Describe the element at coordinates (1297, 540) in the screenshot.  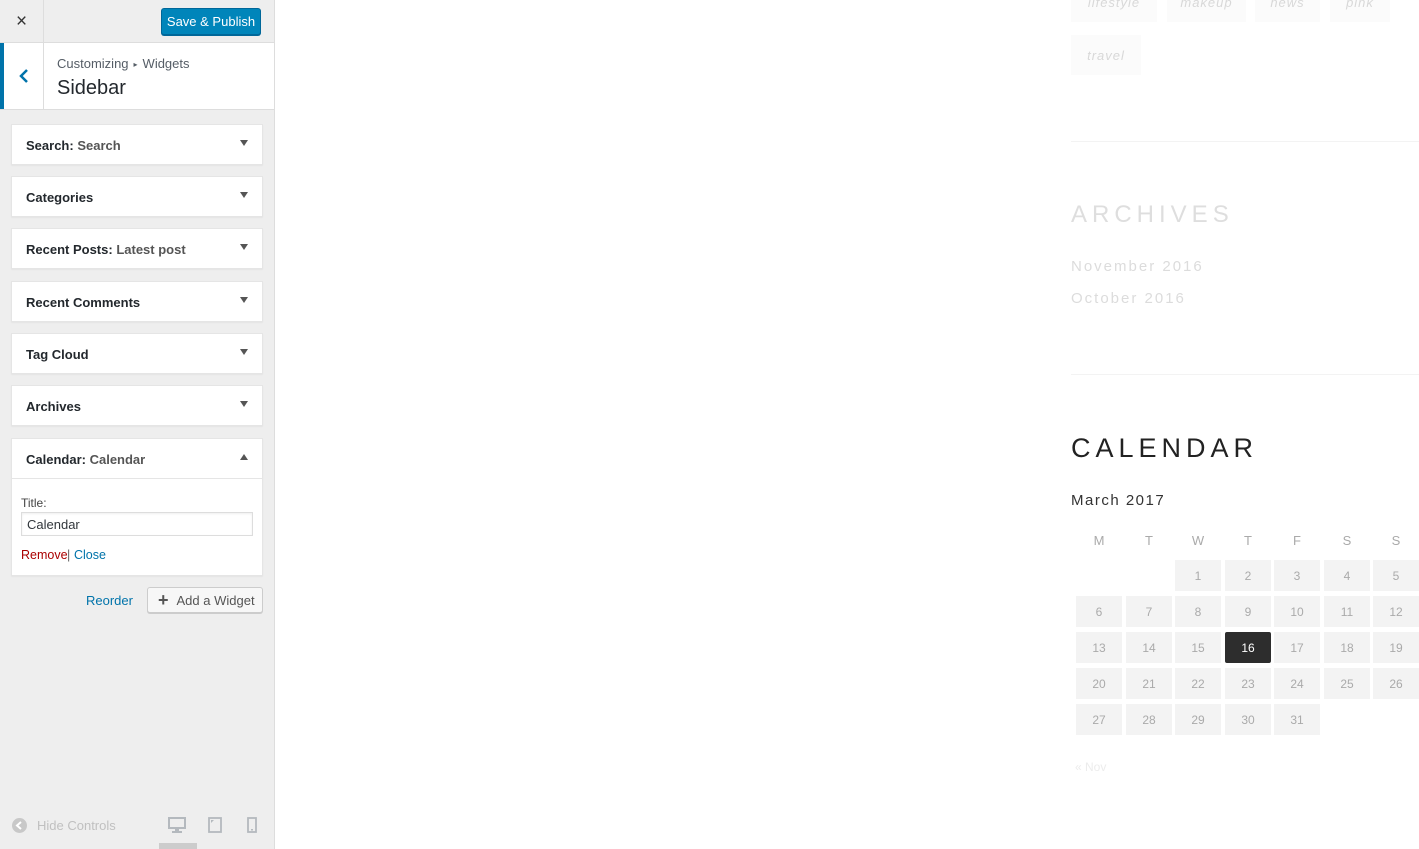
I see `weekday-header: F` at that location.